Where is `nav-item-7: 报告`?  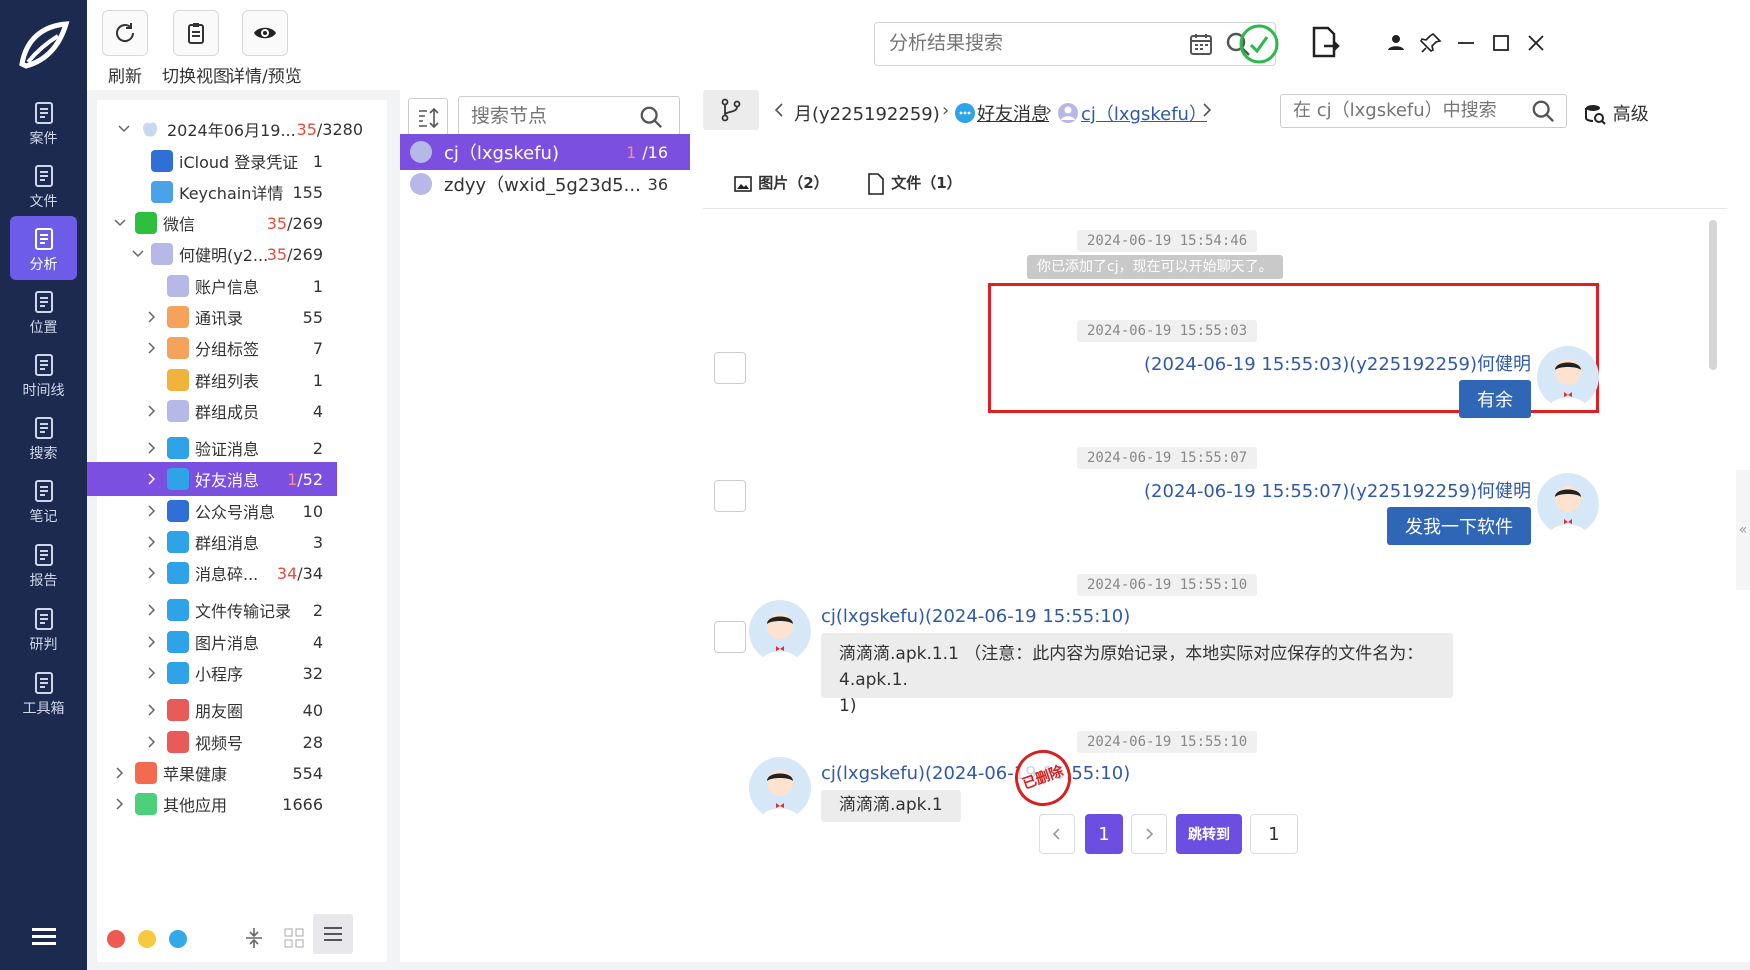
nav-item-7: 报告 is located at coordinates (43, 564).